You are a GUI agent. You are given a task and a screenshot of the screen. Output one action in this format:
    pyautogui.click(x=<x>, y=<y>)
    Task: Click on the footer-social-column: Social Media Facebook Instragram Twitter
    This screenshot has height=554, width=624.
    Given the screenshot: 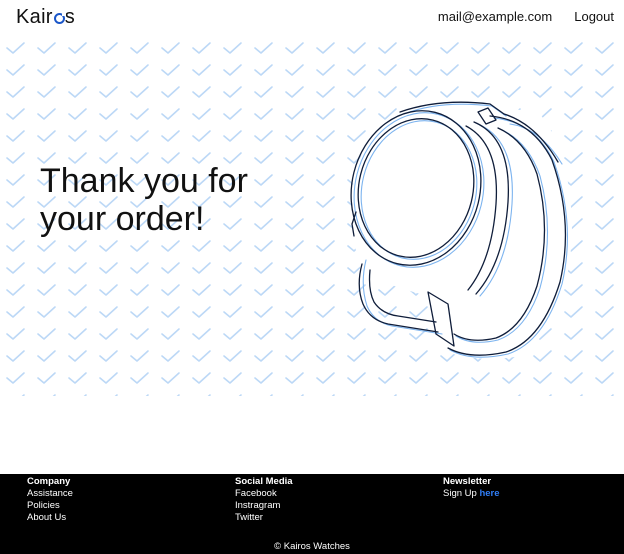 What is the action you would take?
    pyautogui.click(x=264, y=500)
    